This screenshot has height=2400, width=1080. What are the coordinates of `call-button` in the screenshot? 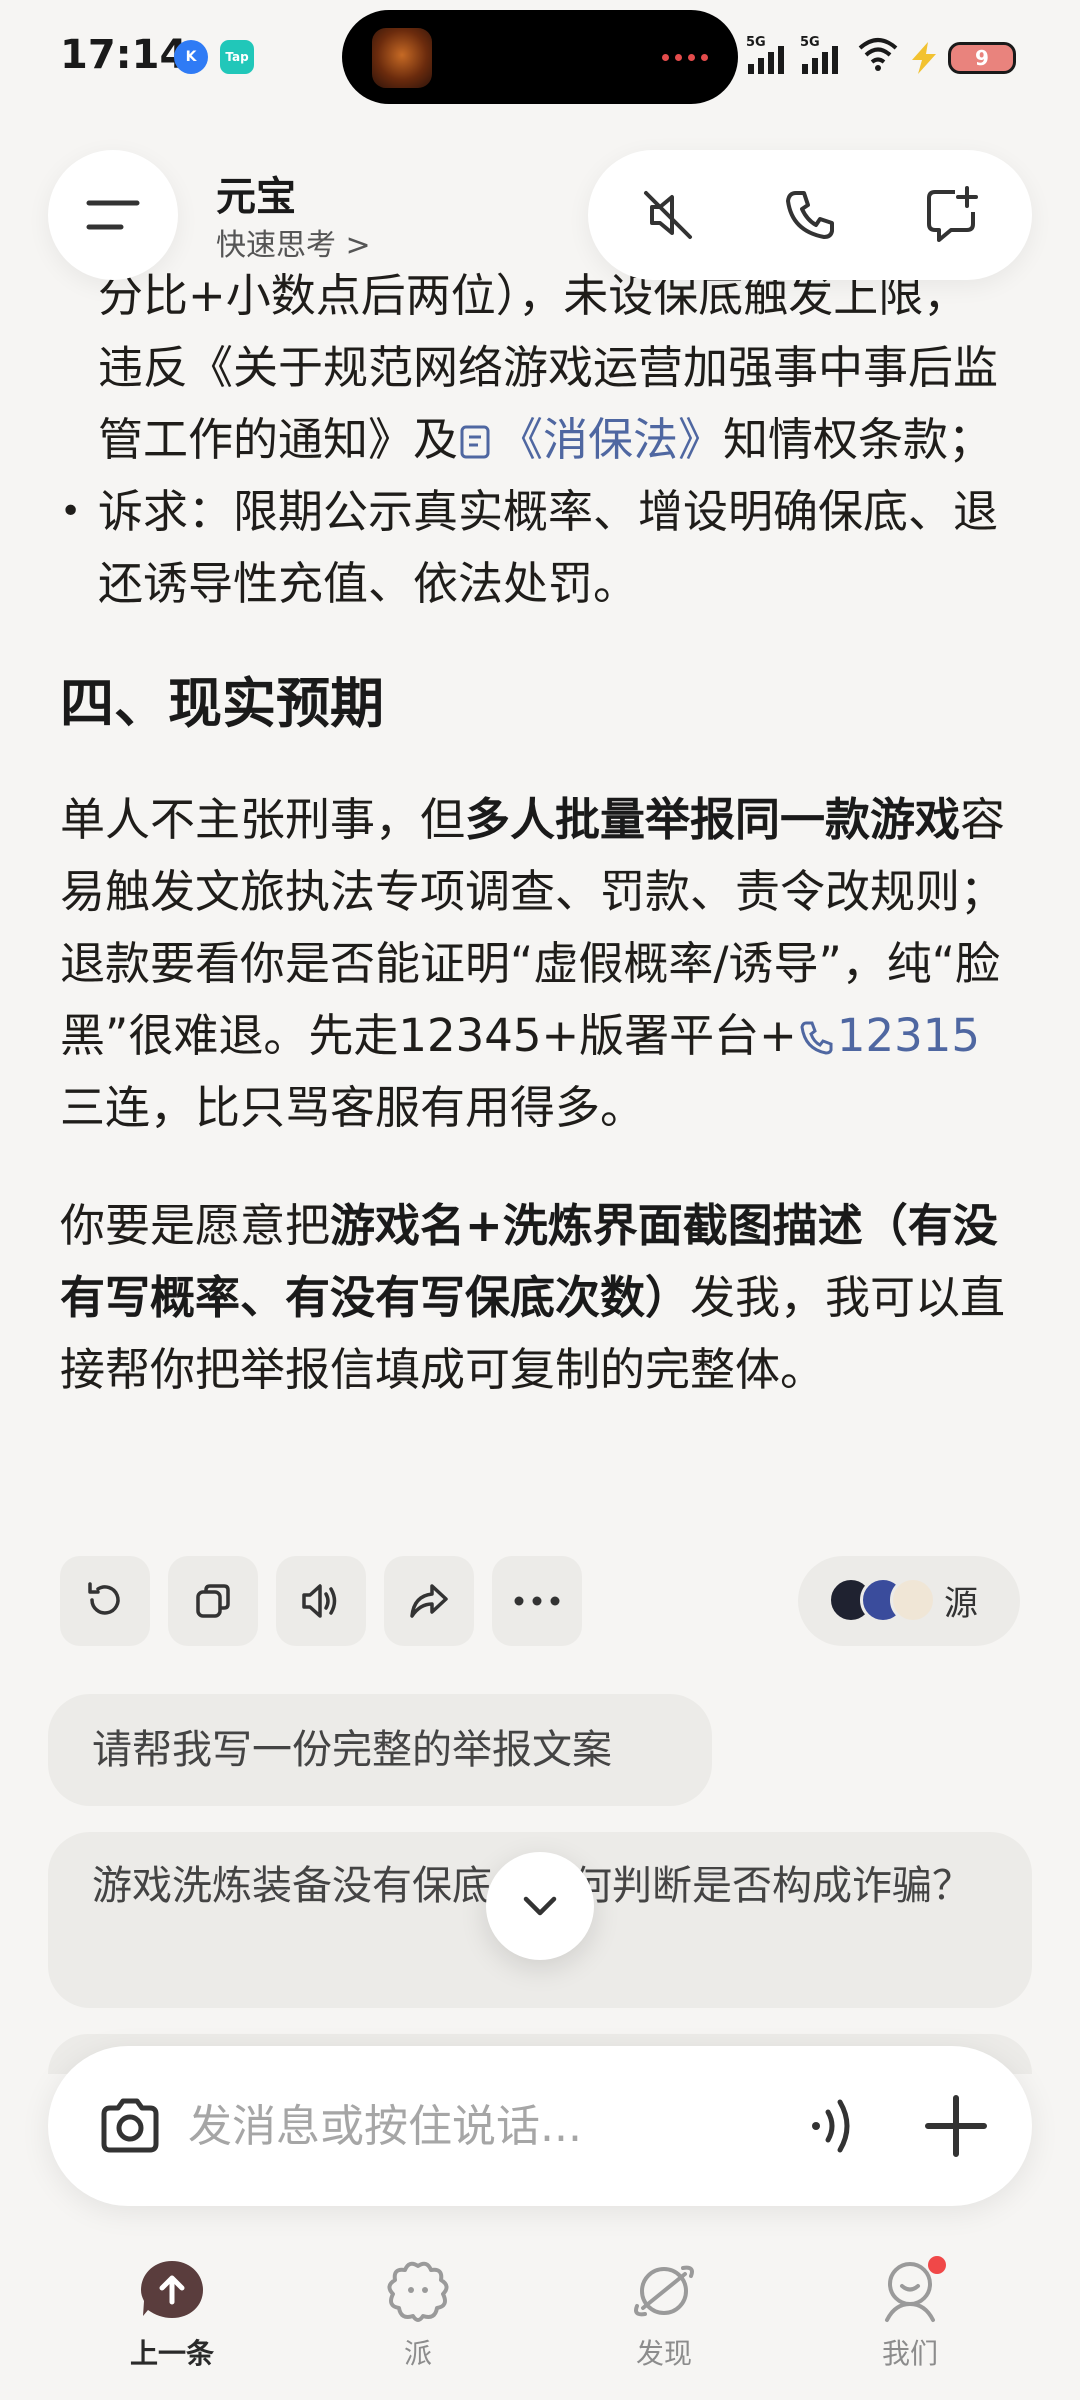 It's located at (810, 215).